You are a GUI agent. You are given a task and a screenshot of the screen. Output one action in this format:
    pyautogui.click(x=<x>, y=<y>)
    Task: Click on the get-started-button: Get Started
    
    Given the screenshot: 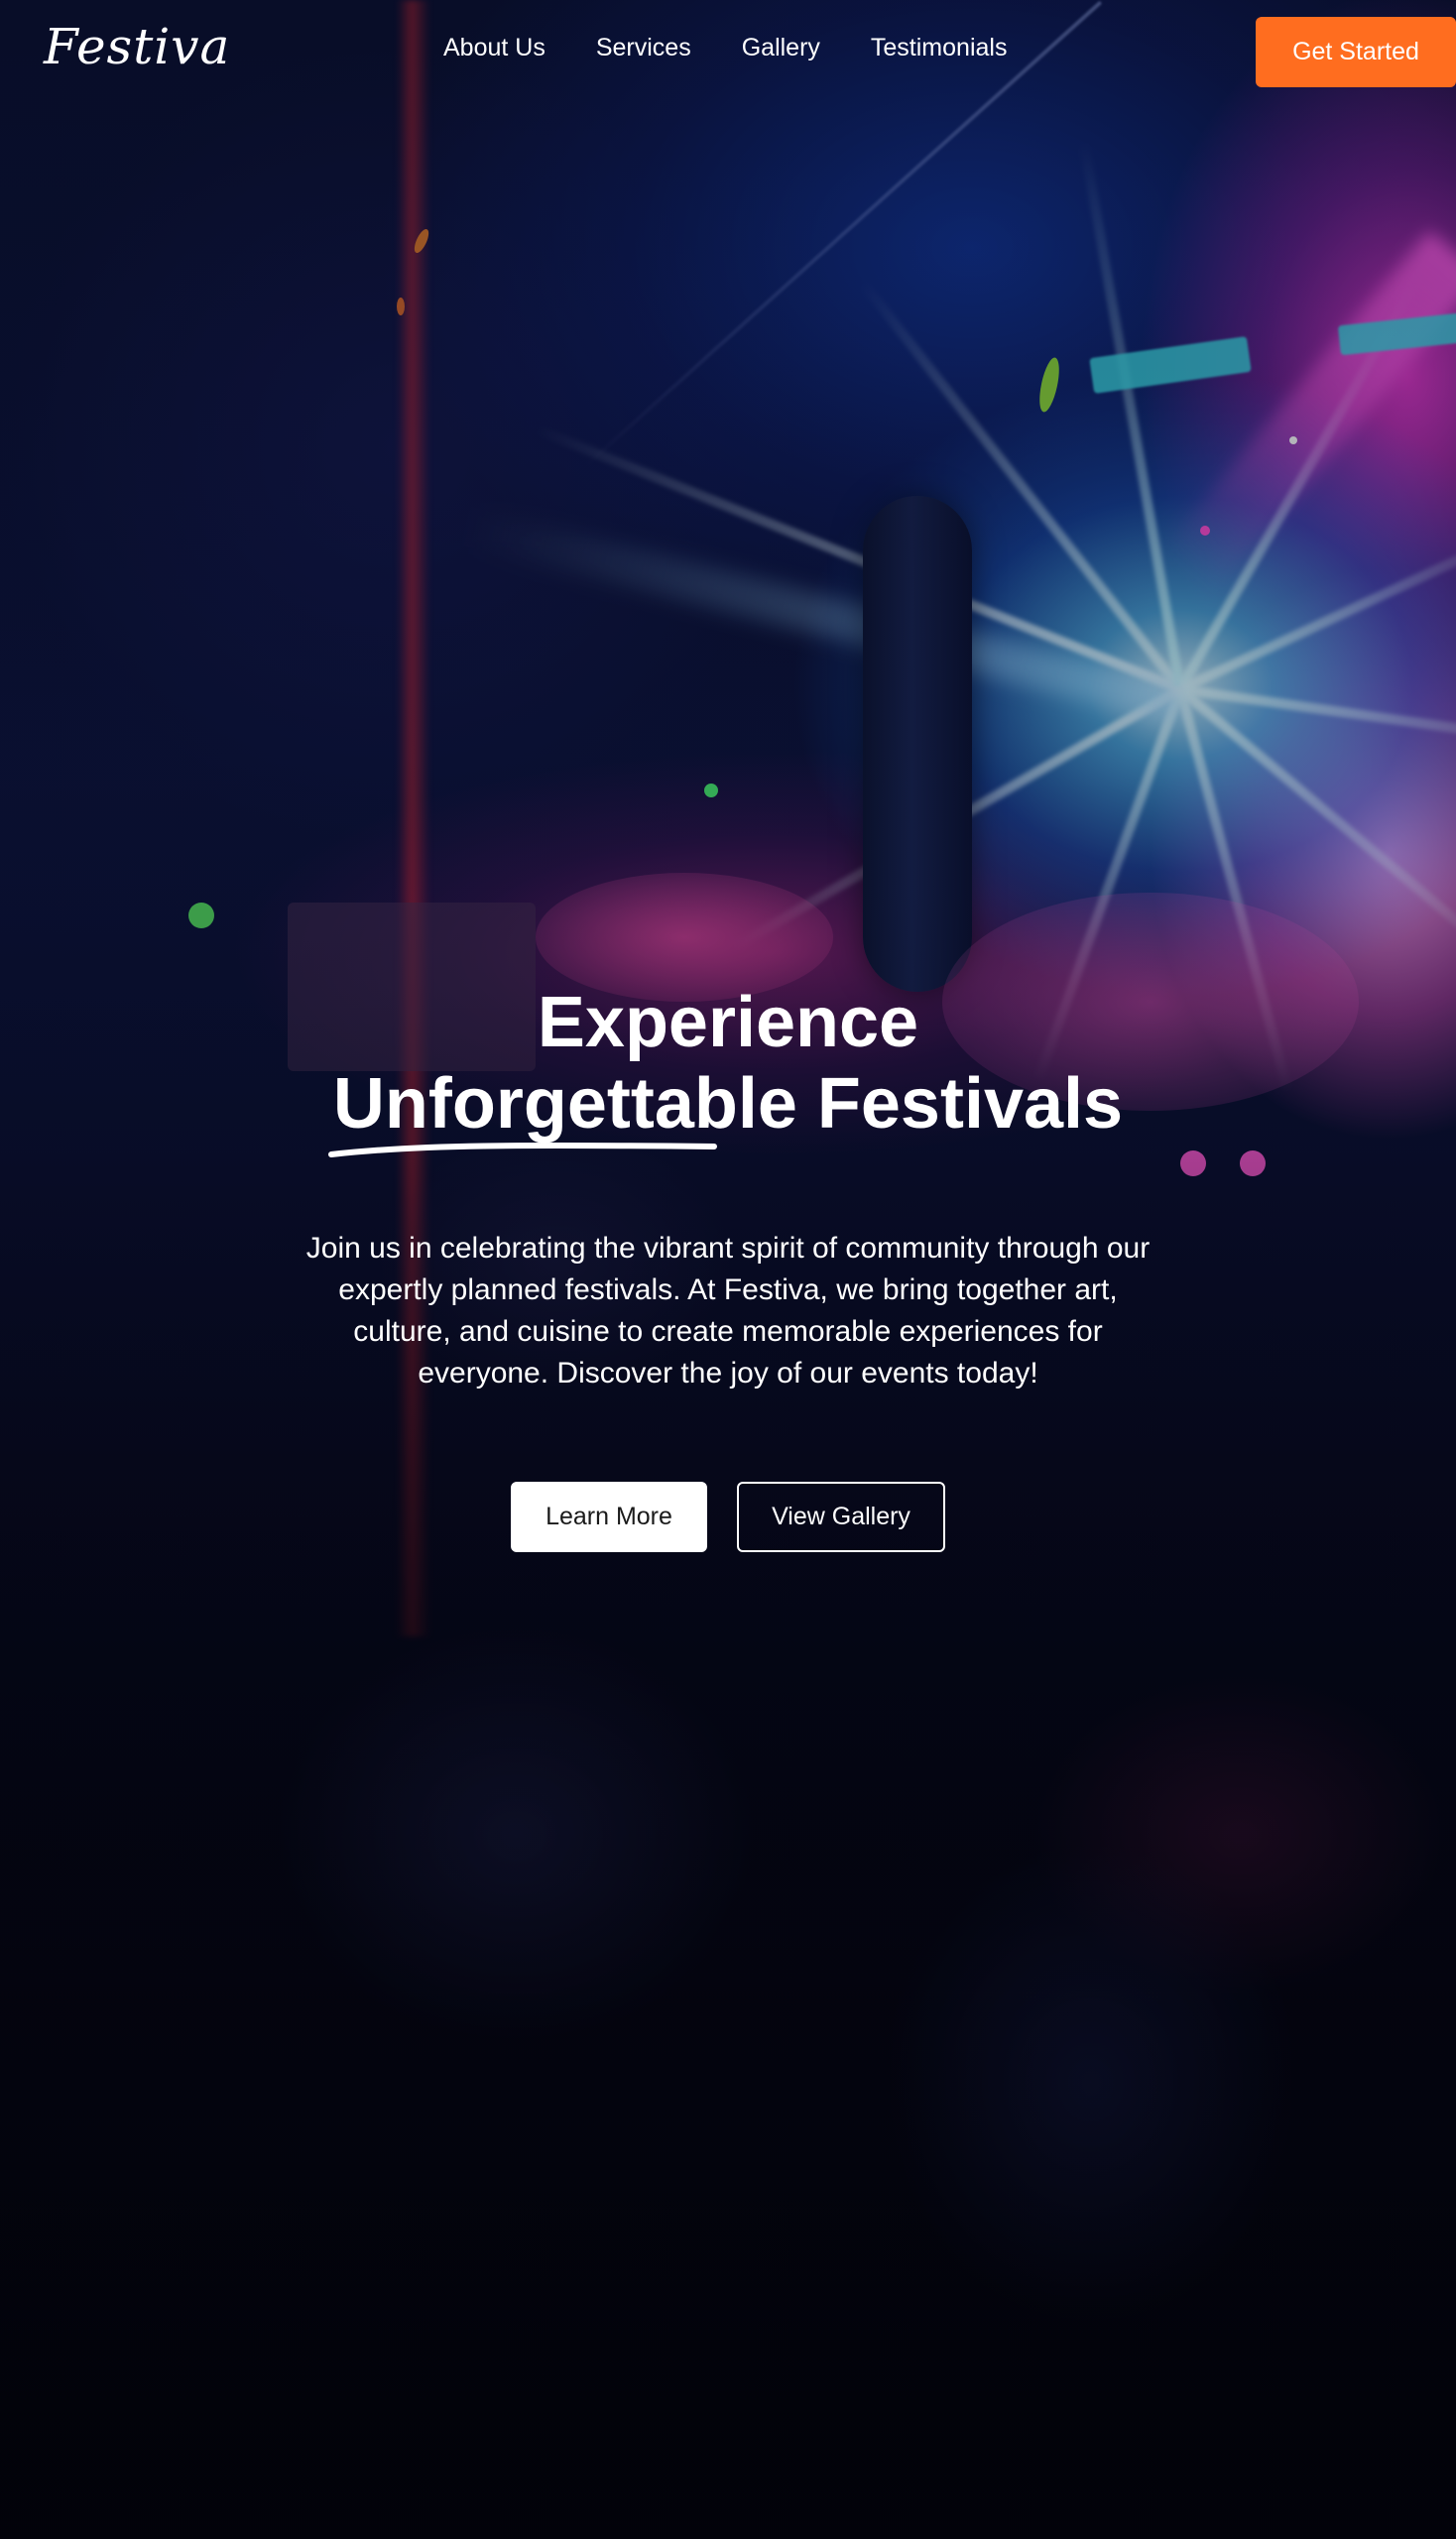 What is the action you would take?
    pyautogui.click(x=1356, y=52)
    